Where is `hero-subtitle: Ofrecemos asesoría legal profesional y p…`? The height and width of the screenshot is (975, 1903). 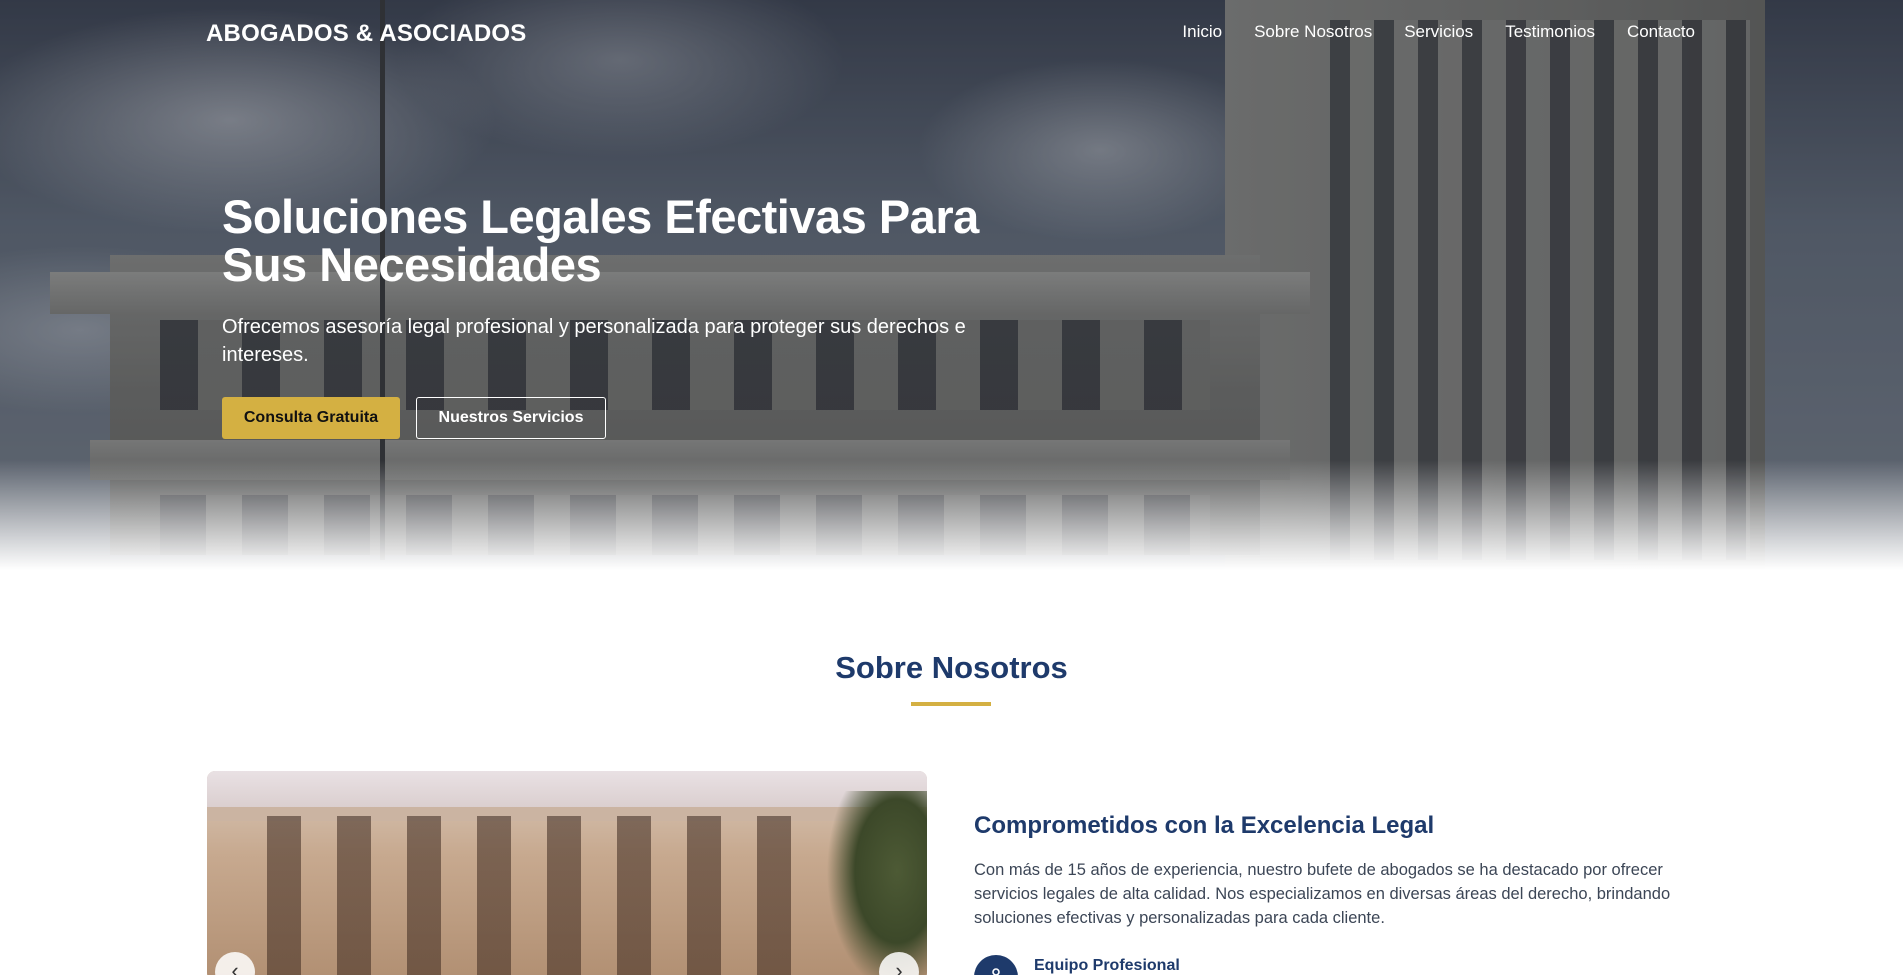 hero-subtitle: Ofrecemos asesoría legal profesional y p… is located at coordinates (594, 341).